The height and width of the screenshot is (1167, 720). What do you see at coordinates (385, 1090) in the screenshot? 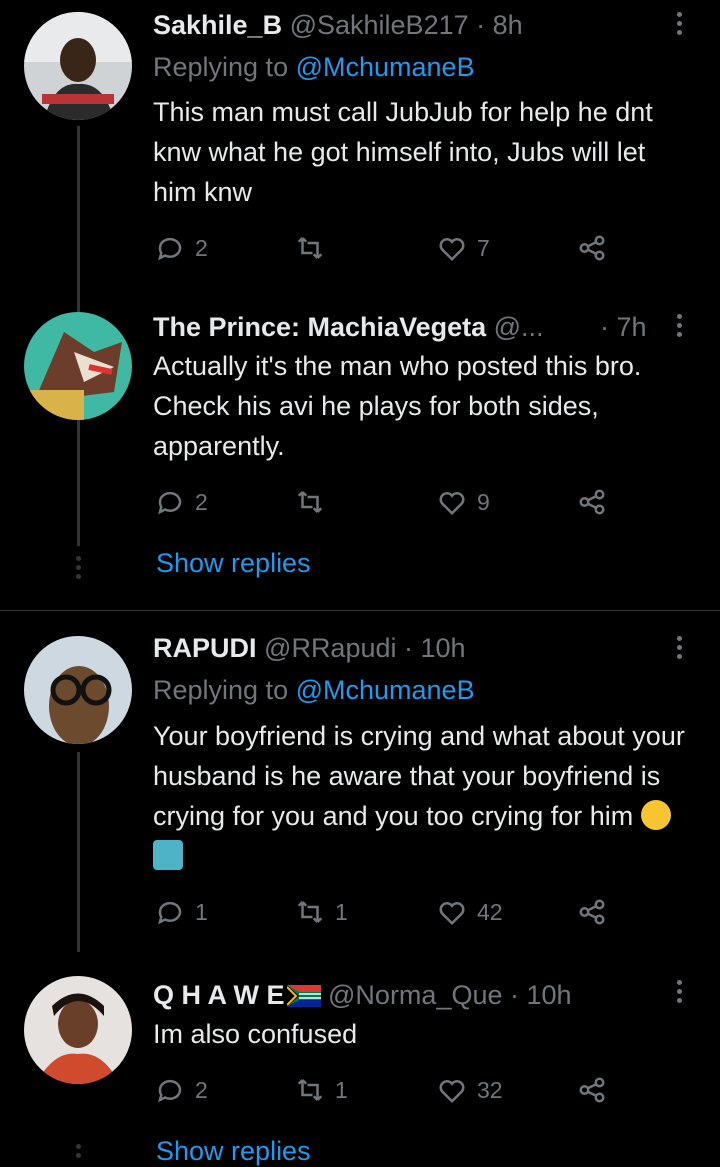
I see `action-bar: 2 1 32` at bounding box center [385, 1090].